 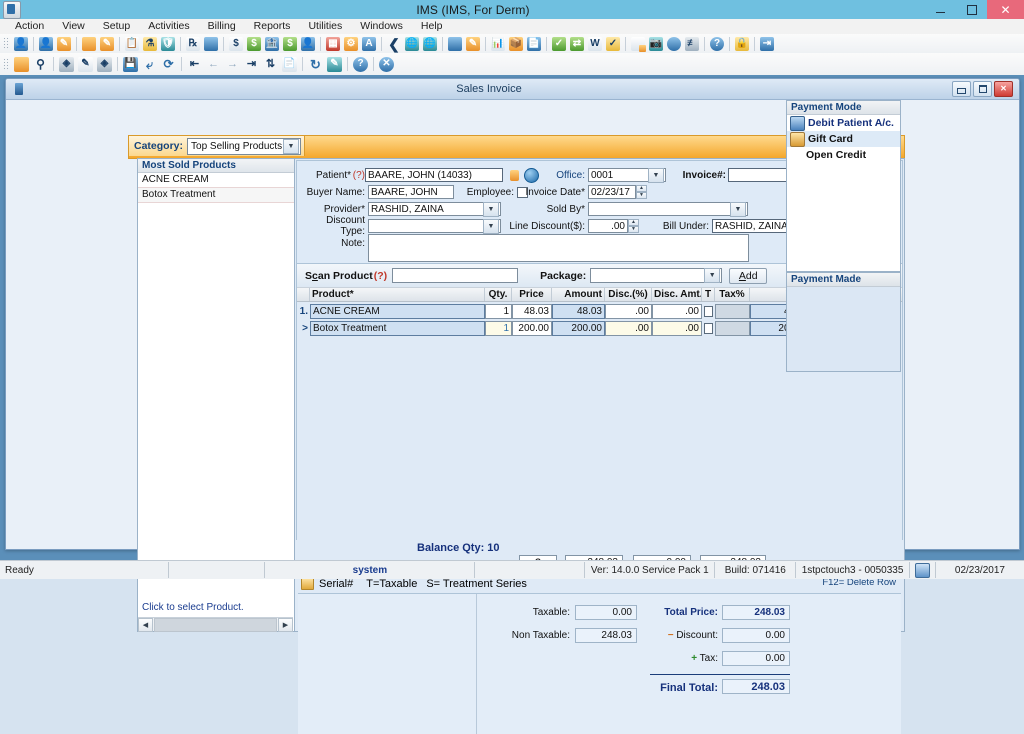 What do you see at coordinates (397, 294) in the screenshot?
I see `grid-col-product: Product*` at bounding box center [397, 294].